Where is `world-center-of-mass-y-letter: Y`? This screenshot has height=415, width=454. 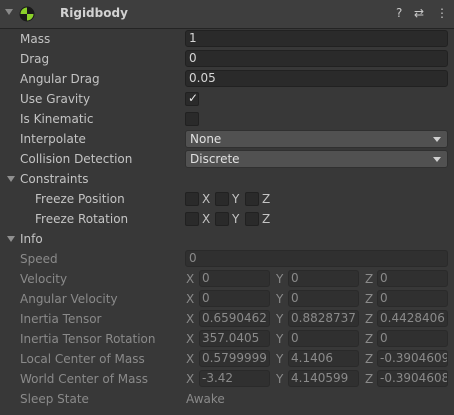
world-center-of-mass-y-letter: Y is located at coordinates (280, 379).